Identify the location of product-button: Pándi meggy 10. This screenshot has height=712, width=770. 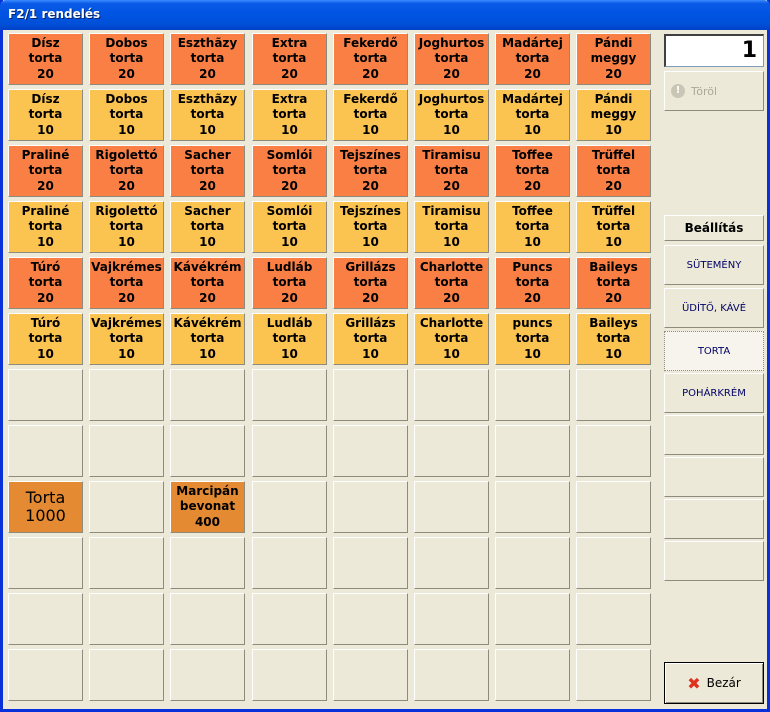
(613, 115).